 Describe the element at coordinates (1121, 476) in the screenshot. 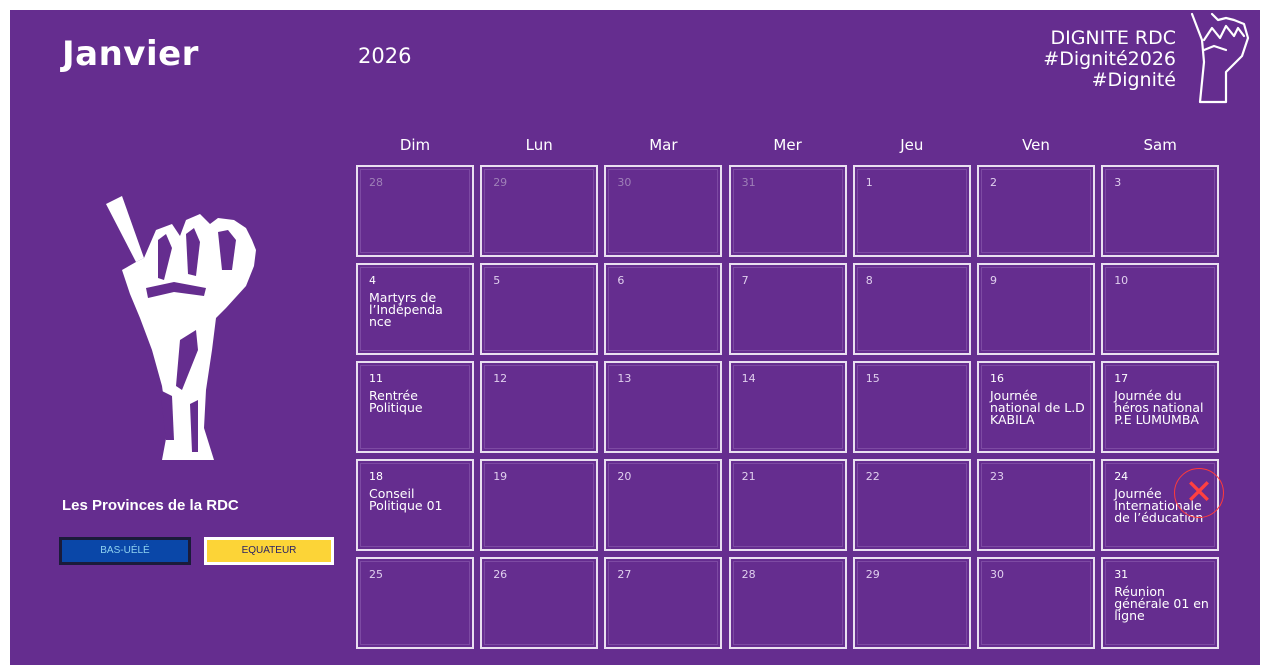

I see `day-number: 24` at that location.